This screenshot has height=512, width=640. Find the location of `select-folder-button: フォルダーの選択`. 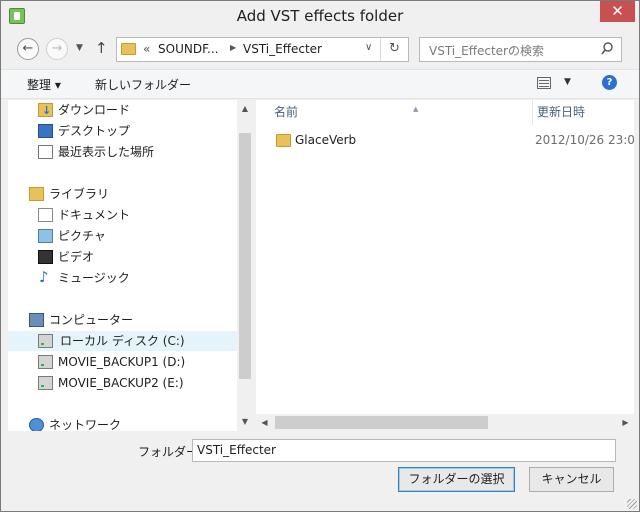

select-folder-button: フォルダーの選択 is located at coordinates (456, 479).